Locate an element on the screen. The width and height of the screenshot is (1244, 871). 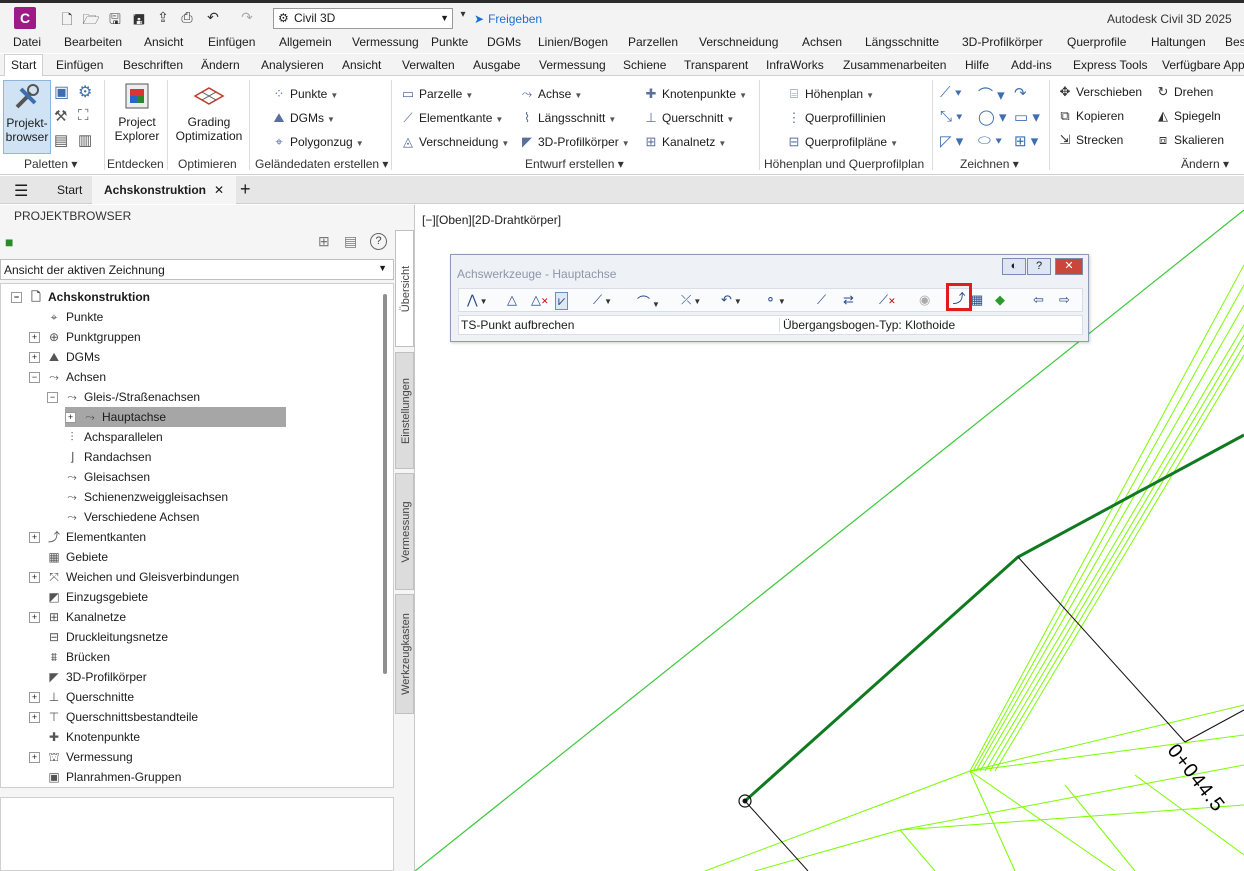
publish-icon: ⇪ is located at coordinates (163, 17).